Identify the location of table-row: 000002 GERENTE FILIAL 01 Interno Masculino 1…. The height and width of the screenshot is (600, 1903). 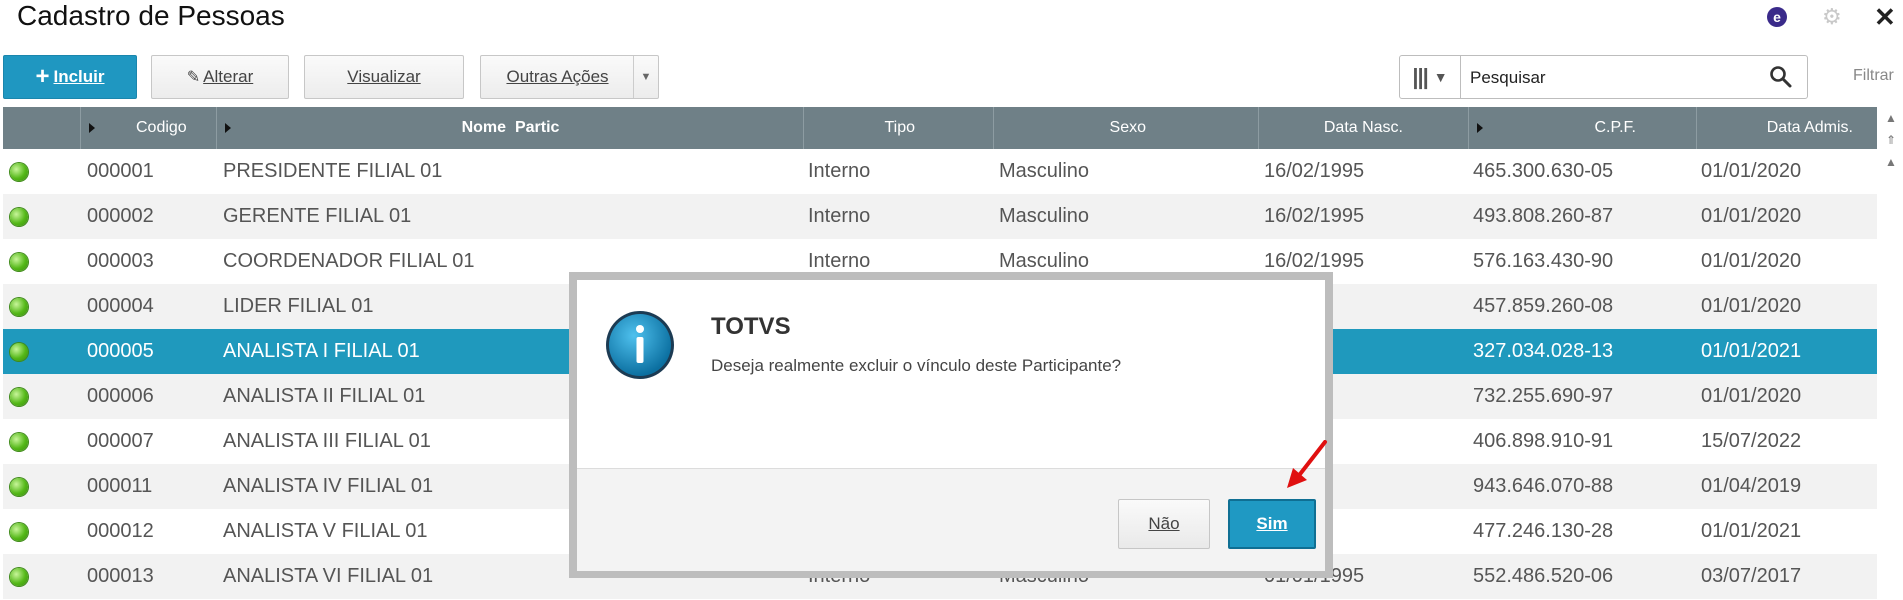
(940, 216).